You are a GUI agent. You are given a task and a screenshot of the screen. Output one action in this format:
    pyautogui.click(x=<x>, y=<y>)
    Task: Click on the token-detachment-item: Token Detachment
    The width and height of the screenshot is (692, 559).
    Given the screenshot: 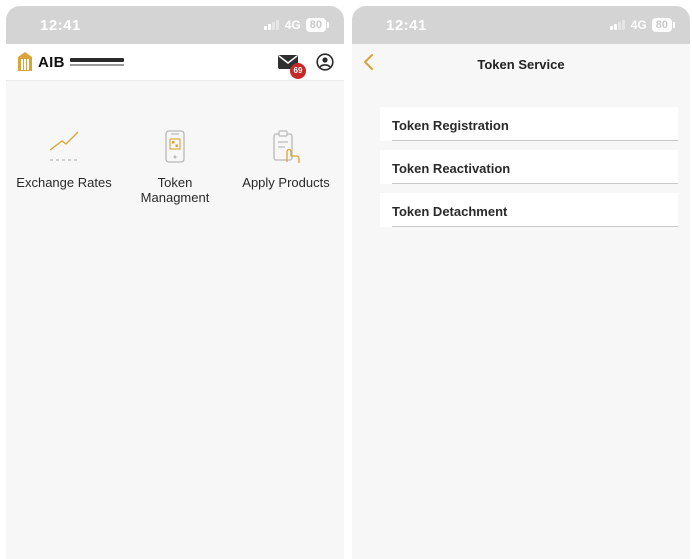 What is the action you would take?
    pyautogui.click(x=529, y=210)
    